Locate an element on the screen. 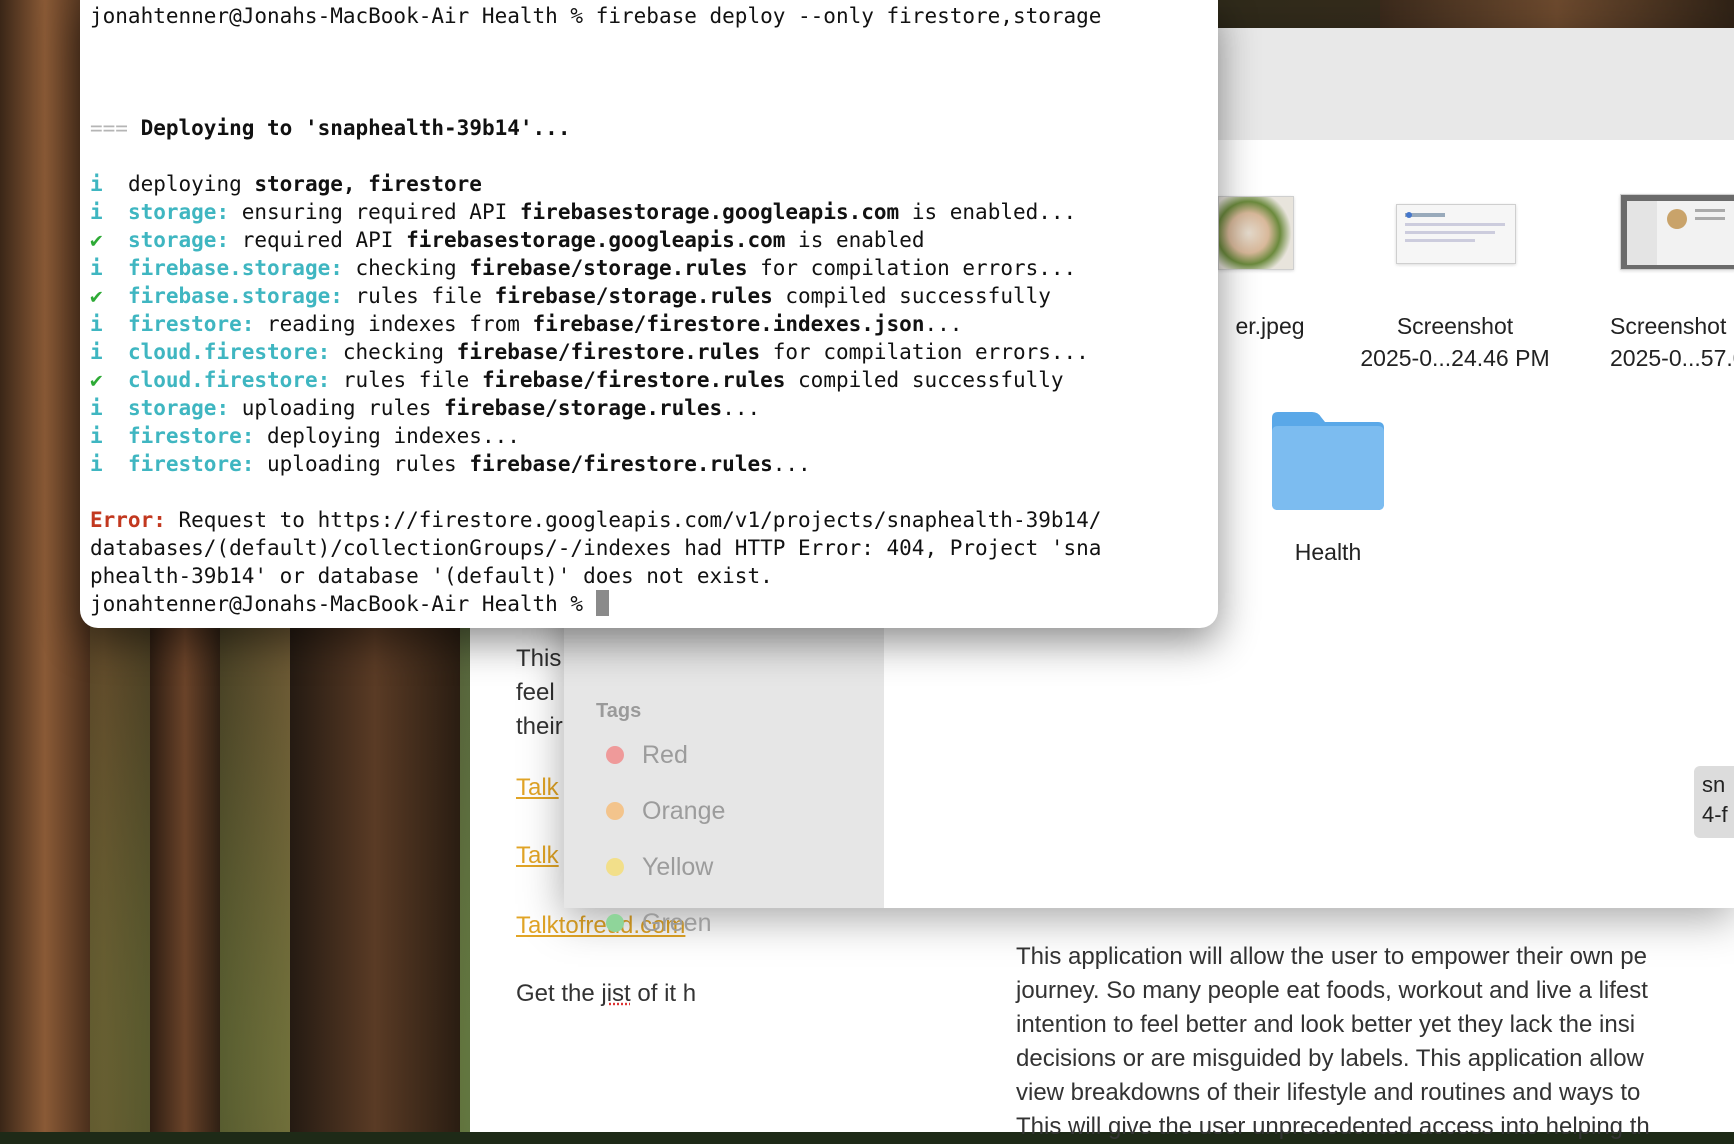  file-name: Screenshot 2025-0...57.09 is located at coordinates (1654, 342).